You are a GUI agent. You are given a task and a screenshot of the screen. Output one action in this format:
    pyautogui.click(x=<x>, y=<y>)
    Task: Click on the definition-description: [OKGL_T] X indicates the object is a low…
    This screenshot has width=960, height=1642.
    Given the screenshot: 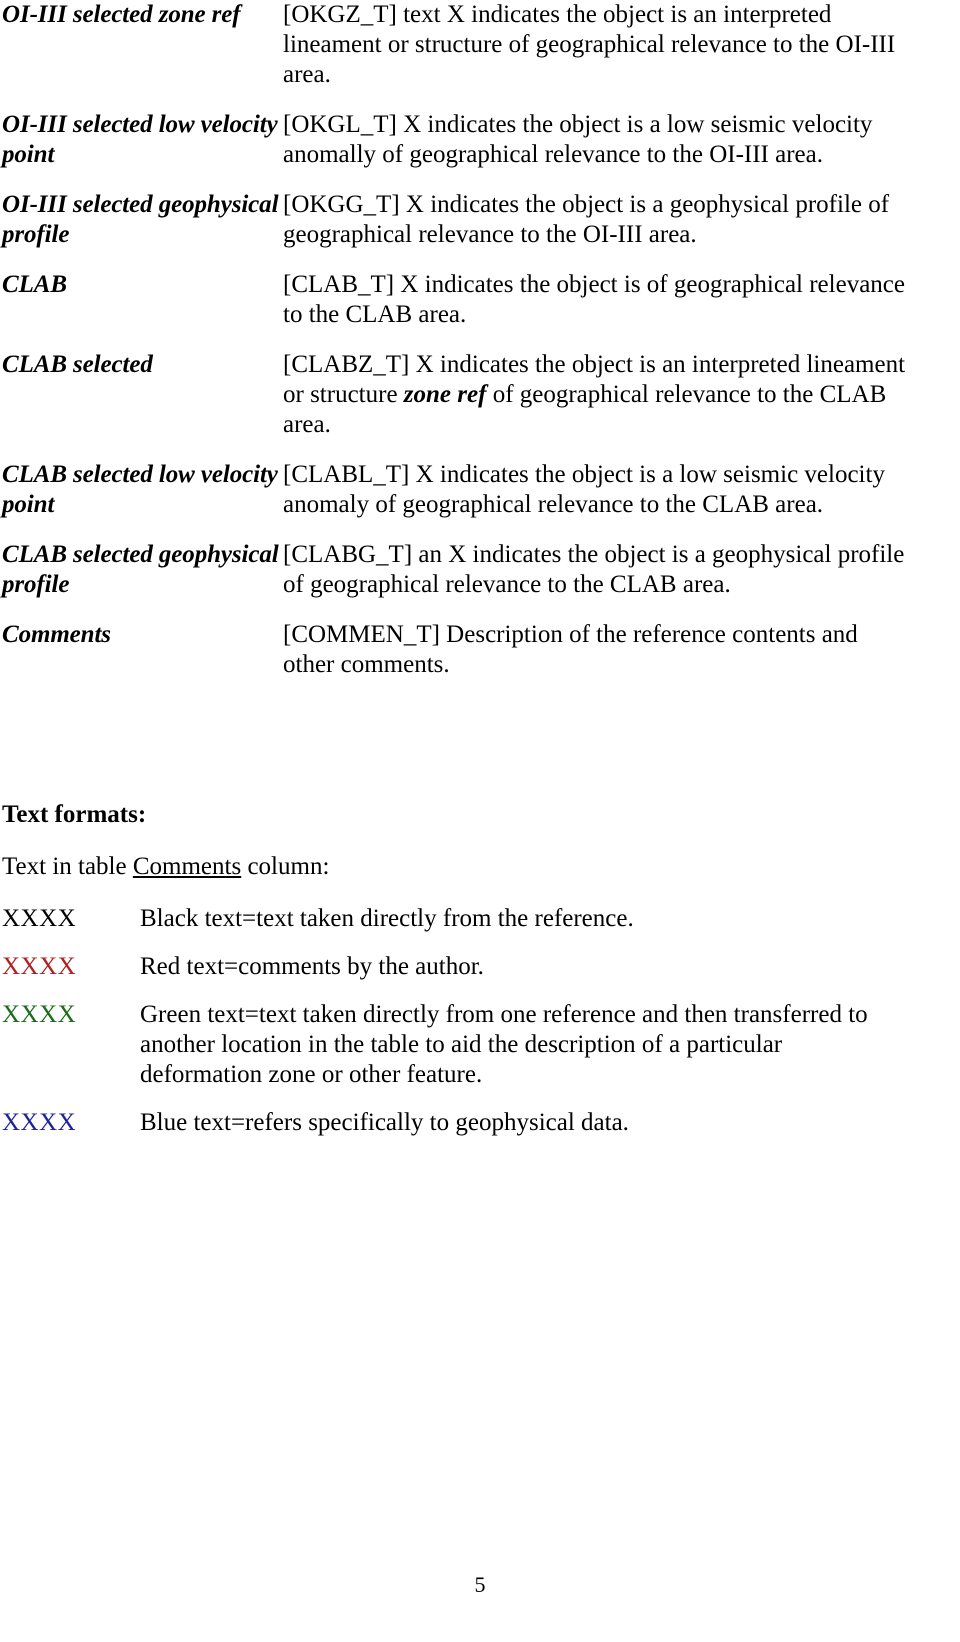 What is the action you would take?
    pyautogui.click(x=621, y=140)
    